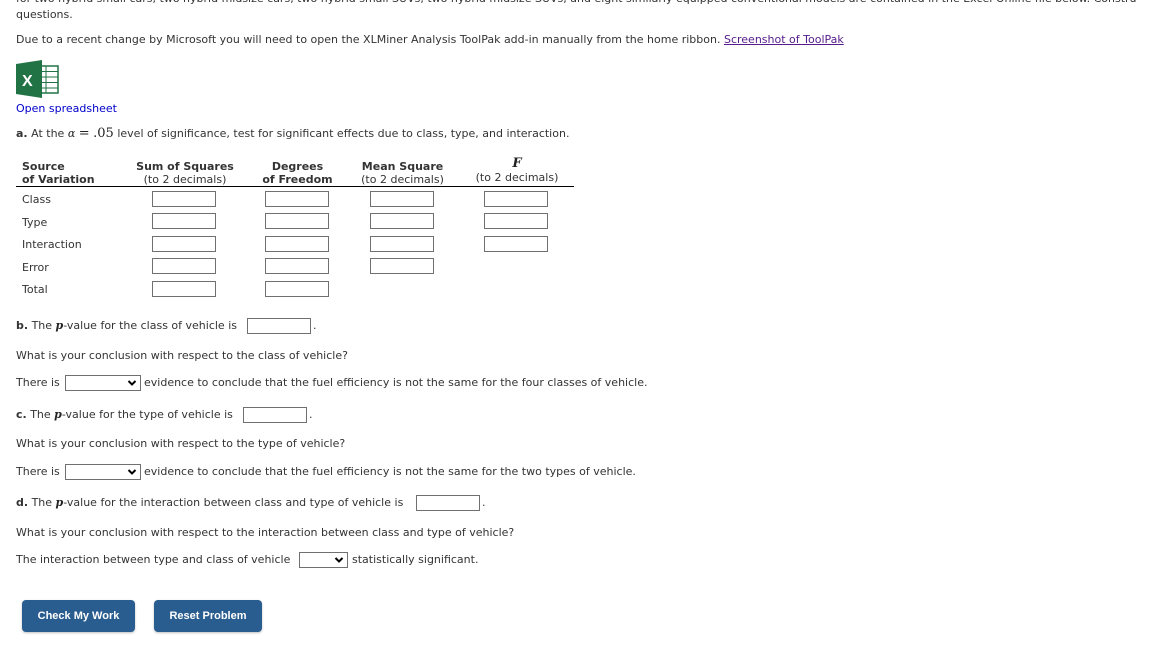  What do you see at coordinates (58, 414) in the screenshot?
I see `p-symbol: p` at bounding box center [58, 414].